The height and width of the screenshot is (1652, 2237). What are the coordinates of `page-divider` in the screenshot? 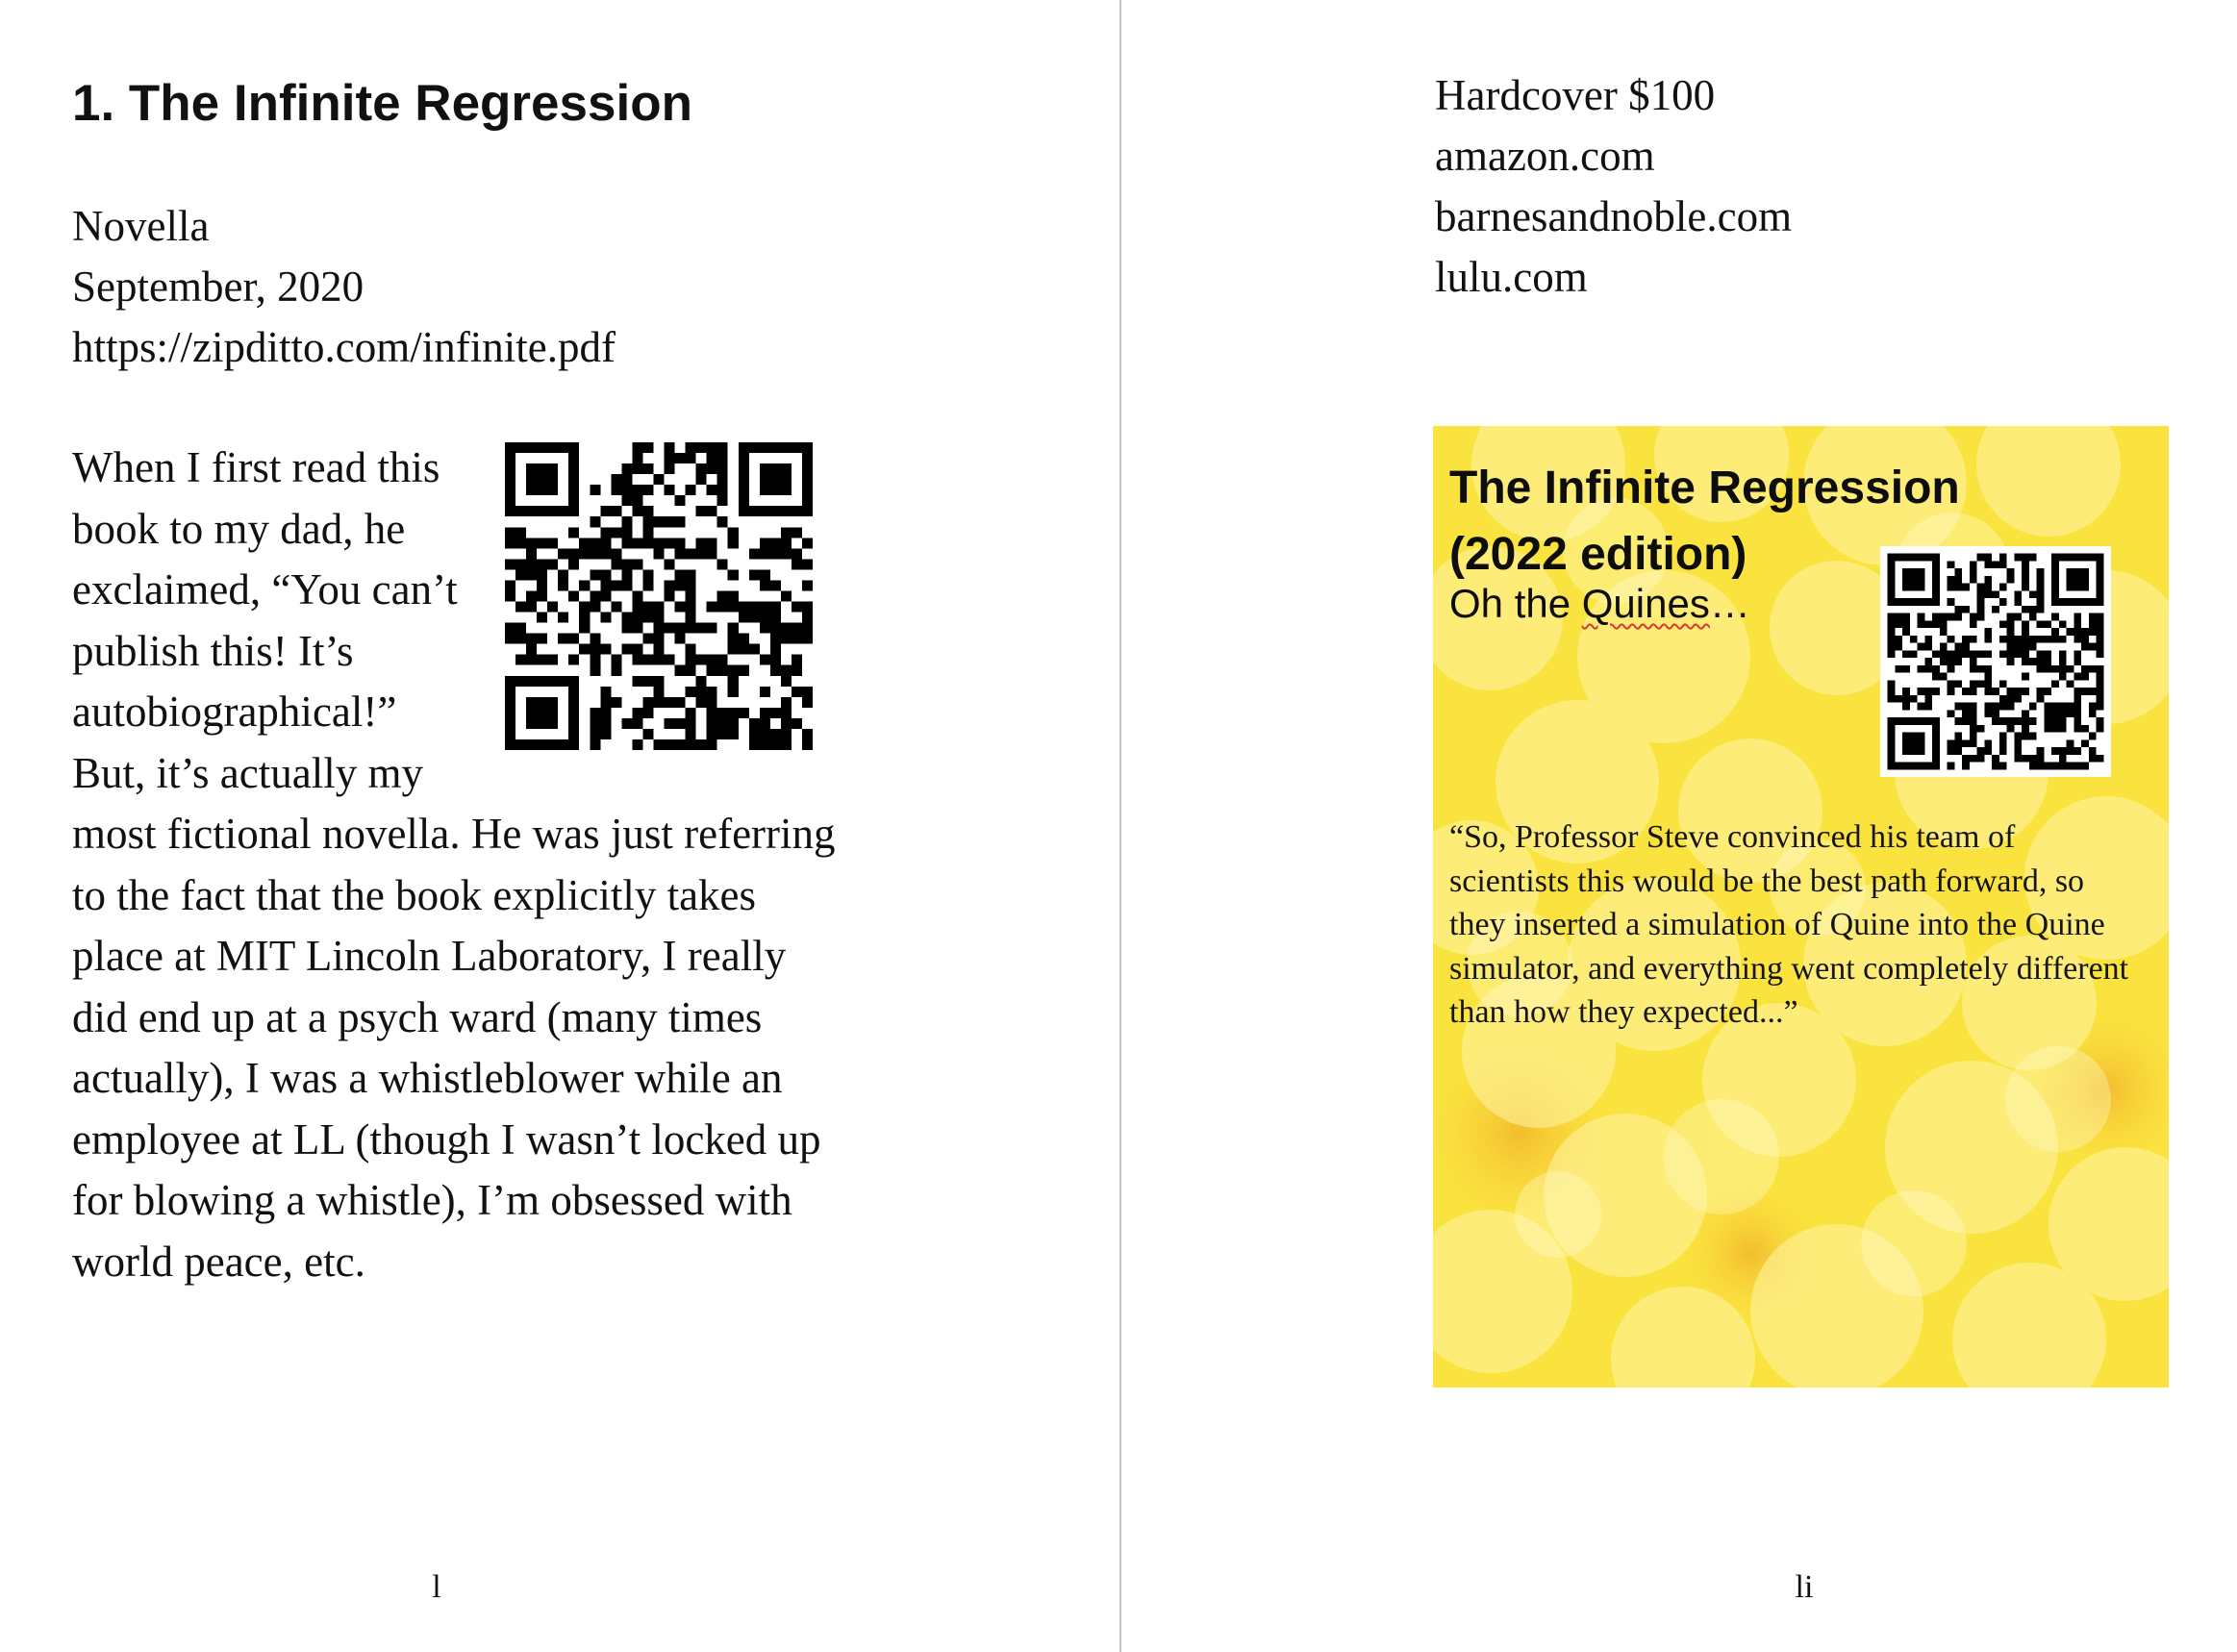 It's located at (1120, 826).